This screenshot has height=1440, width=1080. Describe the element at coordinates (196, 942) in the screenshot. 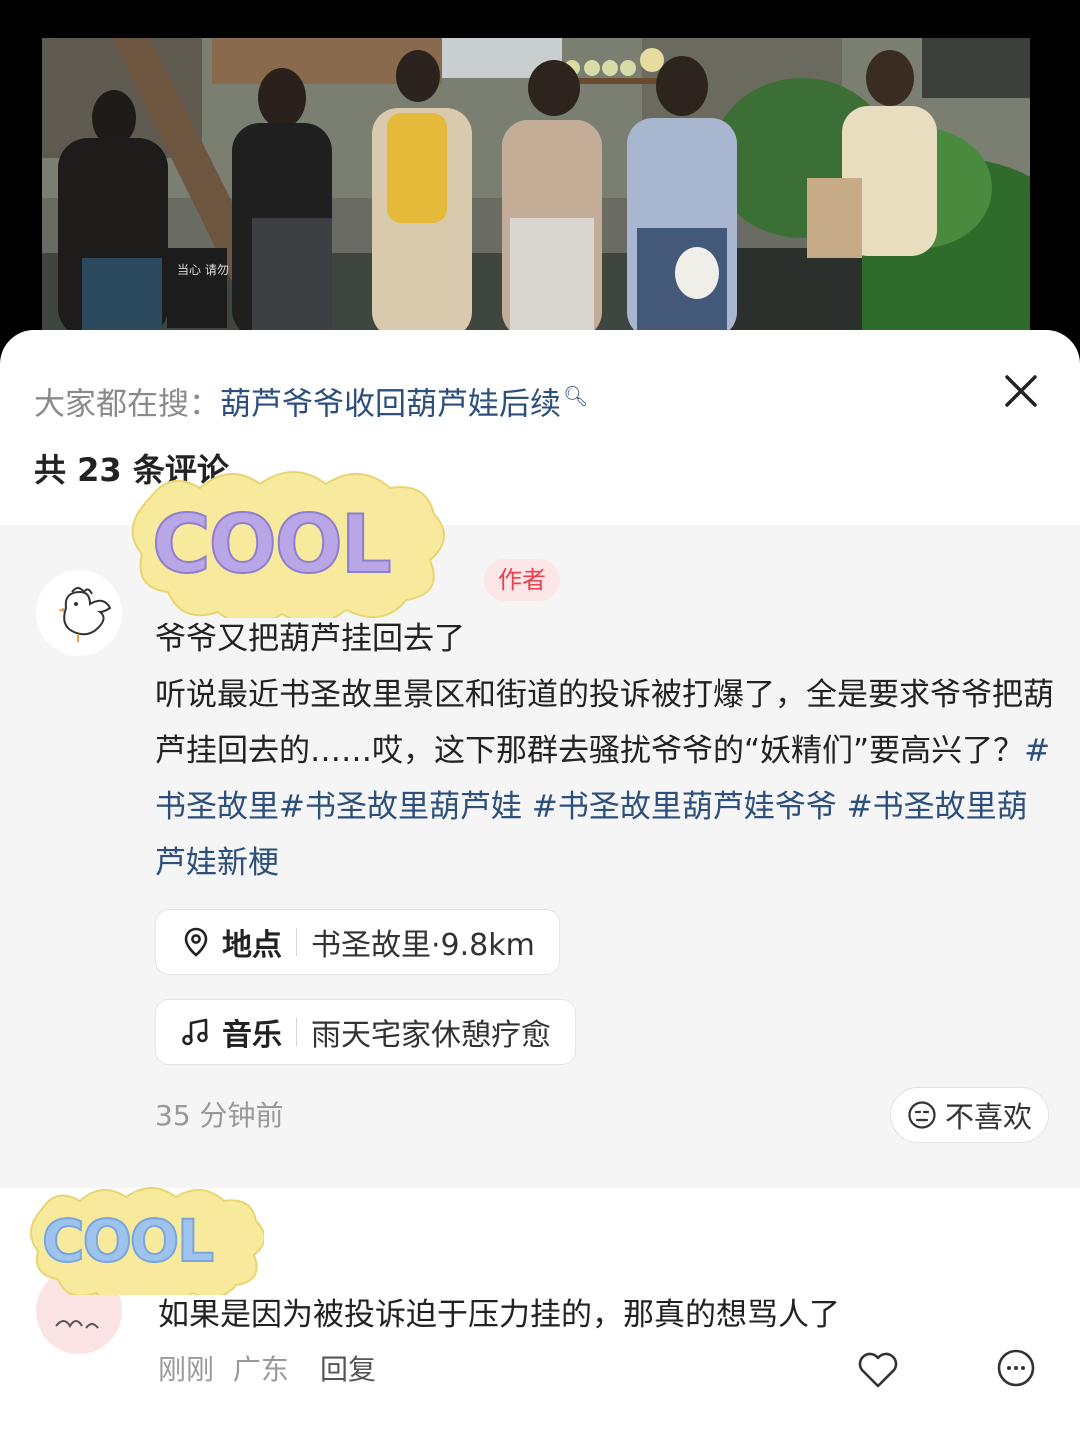

I see `location-pin-icon` at that location.